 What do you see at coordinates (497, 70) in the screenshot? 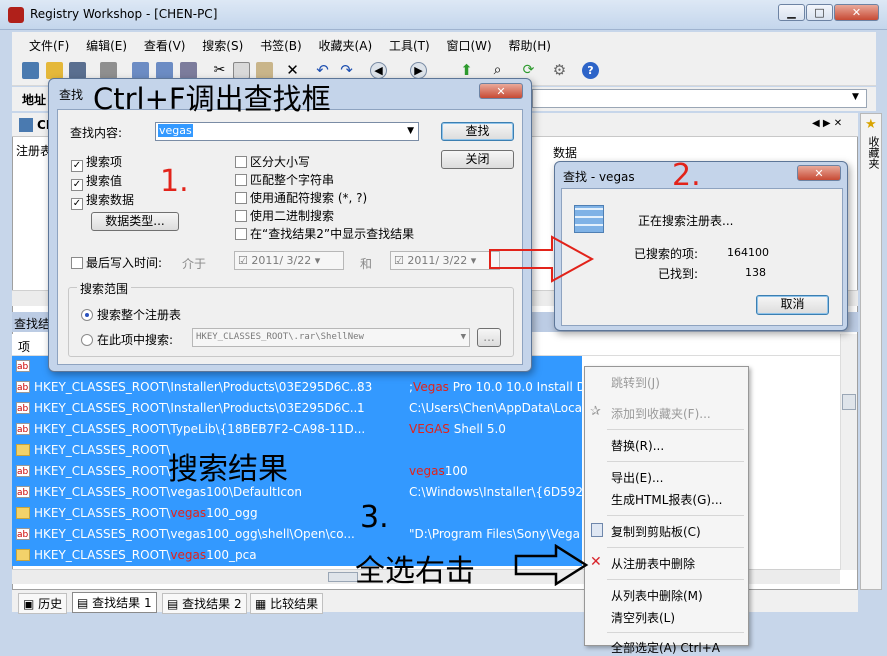
I see `find-icon: ⌕` at bounding box center [497, 70].